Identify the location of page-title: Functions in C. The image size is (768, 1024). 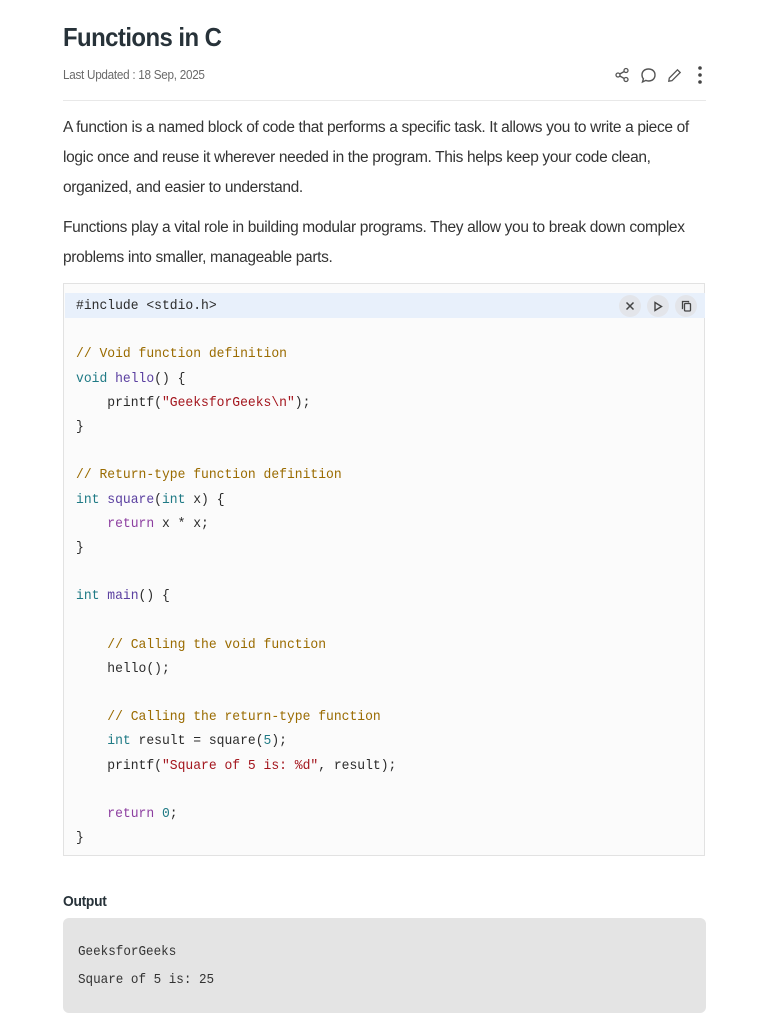
(142, 37).